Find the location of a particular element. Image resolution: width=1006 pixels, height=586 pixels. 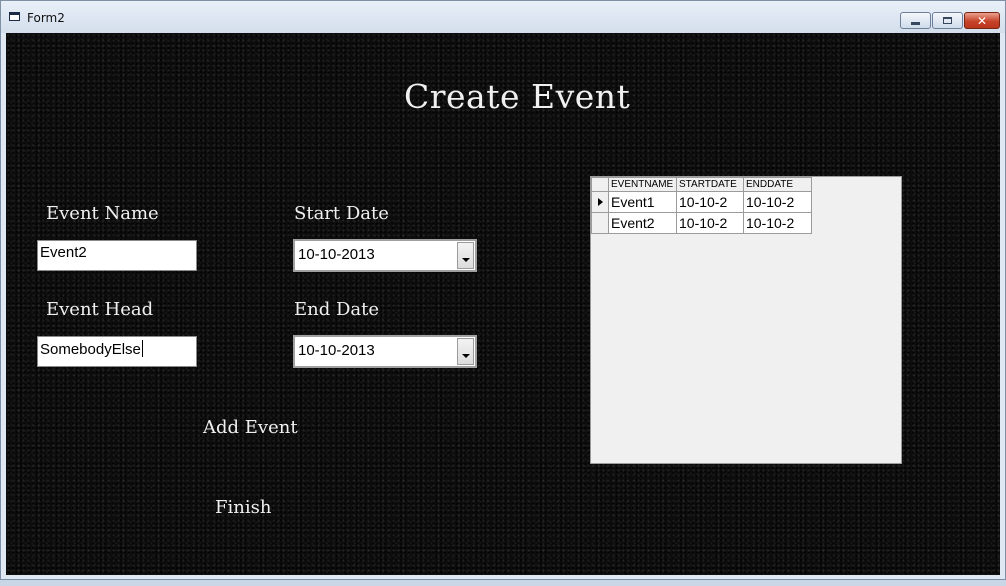

start-date-value: 10-10-2013 is located at coordinates (336, 254).